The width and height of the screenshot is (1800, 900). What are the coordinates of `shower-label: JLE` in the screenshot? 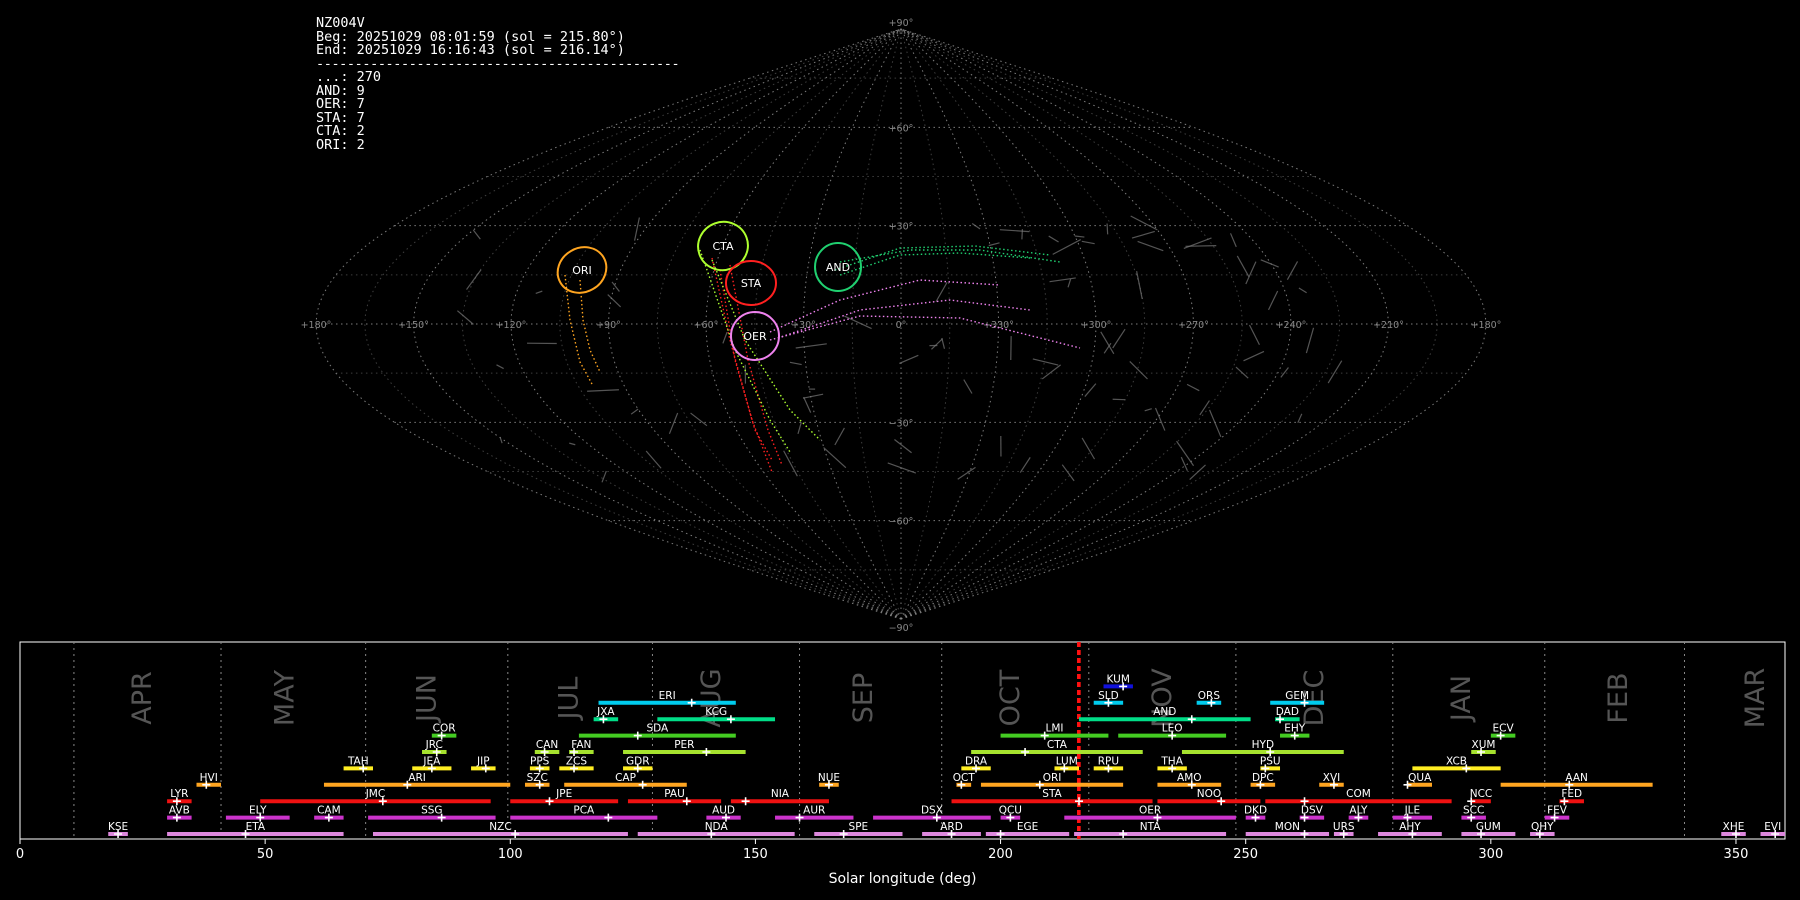 It's located at (1412, 811).